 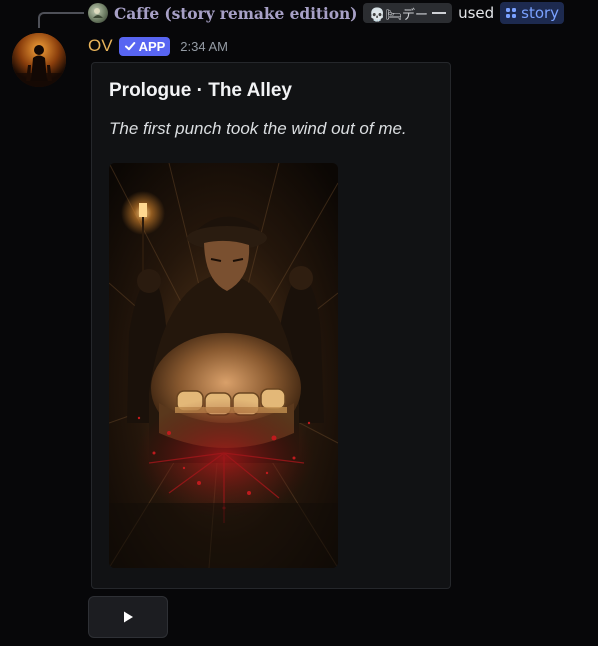 I want to click on reply-username: Caffe (story remake edition), so click(x=235, y=13).